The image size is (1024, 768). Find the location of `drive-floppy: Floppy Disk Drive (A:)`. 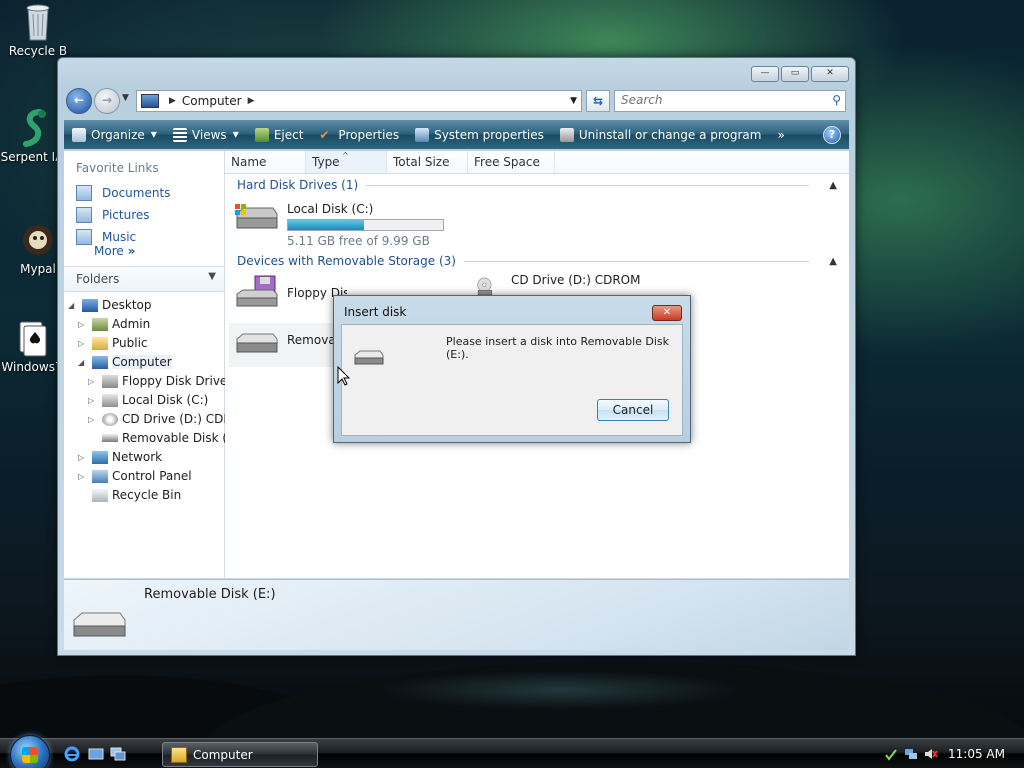

drive-floppy: Floppy Disk Drive (A:) is located at coordinates (290, 292).